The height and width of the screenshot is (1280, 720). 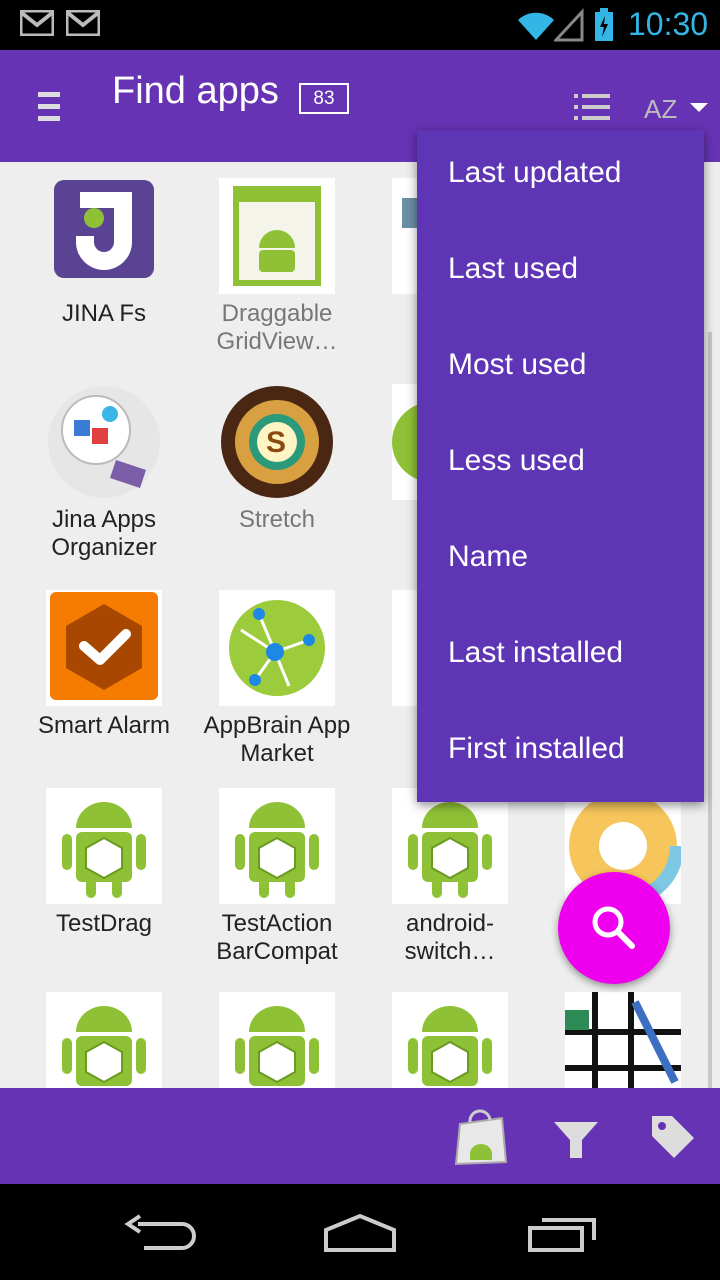 I want to click on draggable-gridview-icon, so click(x=277, y=236).